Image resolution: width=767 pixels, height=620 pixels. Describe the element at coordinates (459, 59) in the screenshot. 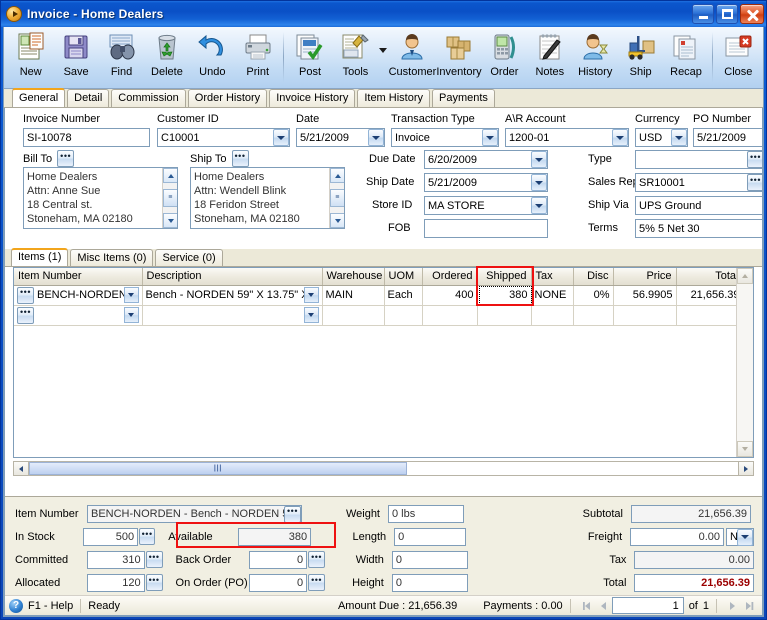

I see `toolbar-button-inventory: Inventory` at that location.